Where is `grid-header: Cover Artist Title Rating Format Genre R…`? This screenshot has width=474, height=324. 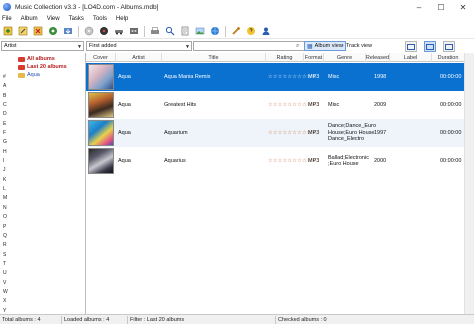
grid-header: Cover Artist Title Rating Format Genre R… is located at coordinates (275, 57).